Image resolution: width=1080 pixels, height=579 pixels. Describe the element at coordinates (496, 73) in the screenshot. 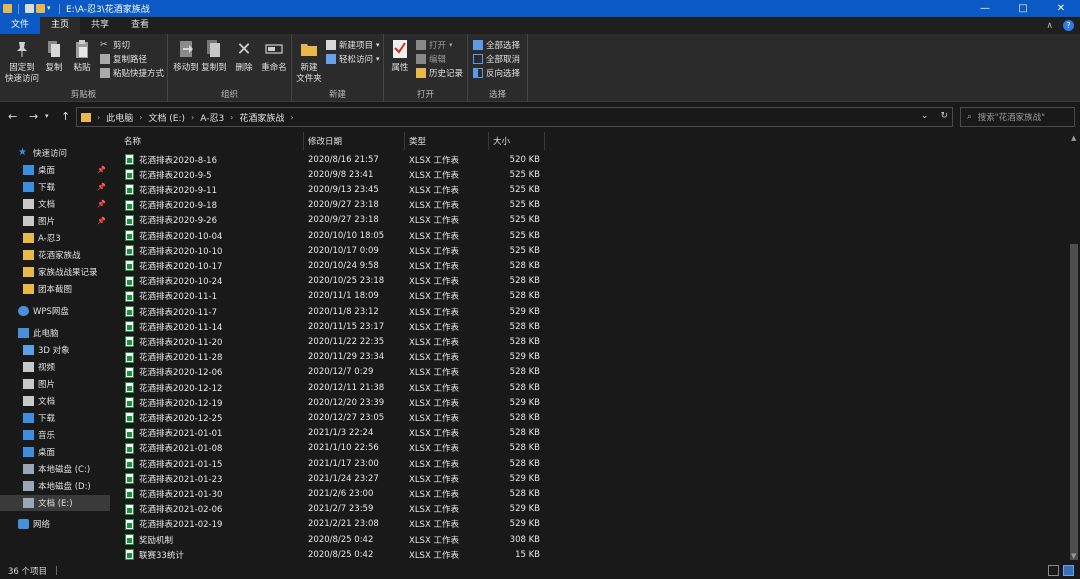

I see `invert-selection-button: 反向选择` at that location.